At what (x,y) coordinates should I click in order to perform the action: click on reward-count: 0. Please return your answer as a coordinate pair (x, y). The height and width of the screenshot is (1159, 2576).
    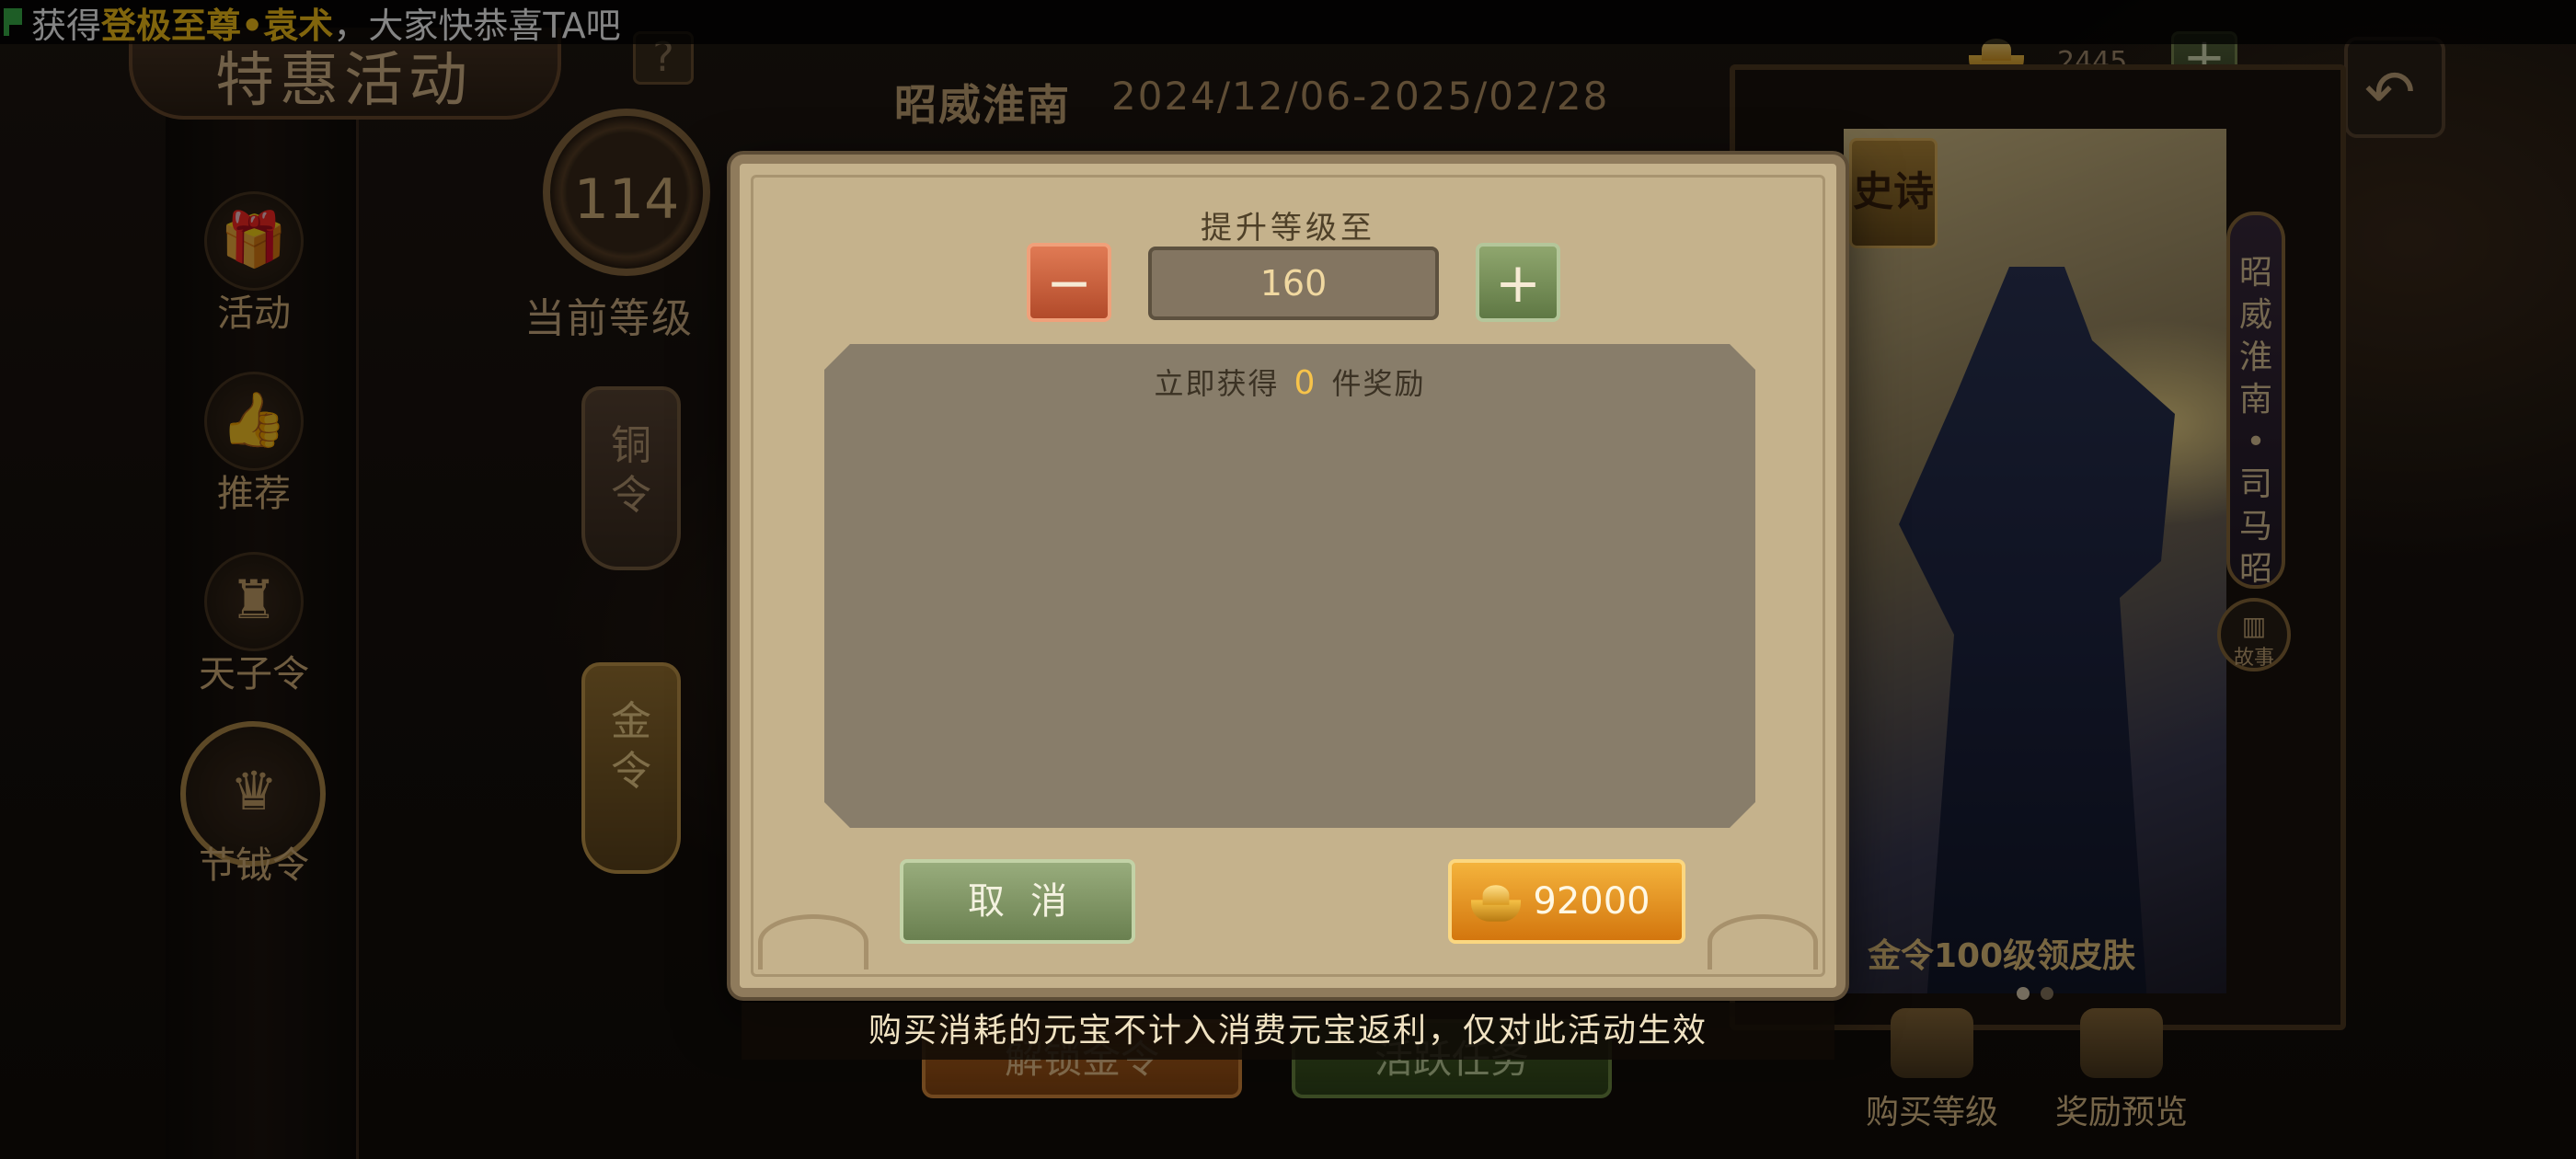
    Looking at the image, I should click on (1305, 383).